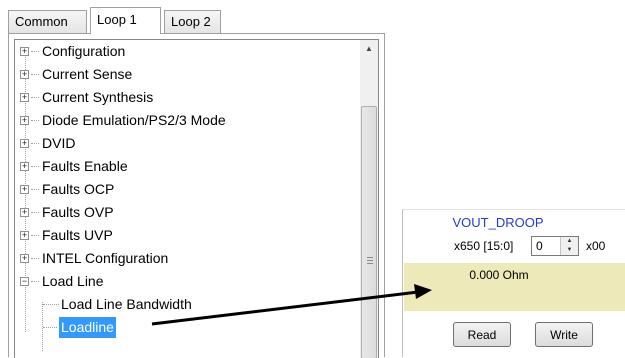 Image resolution: width=625 pixels, height=358 pixels. I want to click on tree-item-current-synthesis: + Current Synthesis, so click(187, 97).